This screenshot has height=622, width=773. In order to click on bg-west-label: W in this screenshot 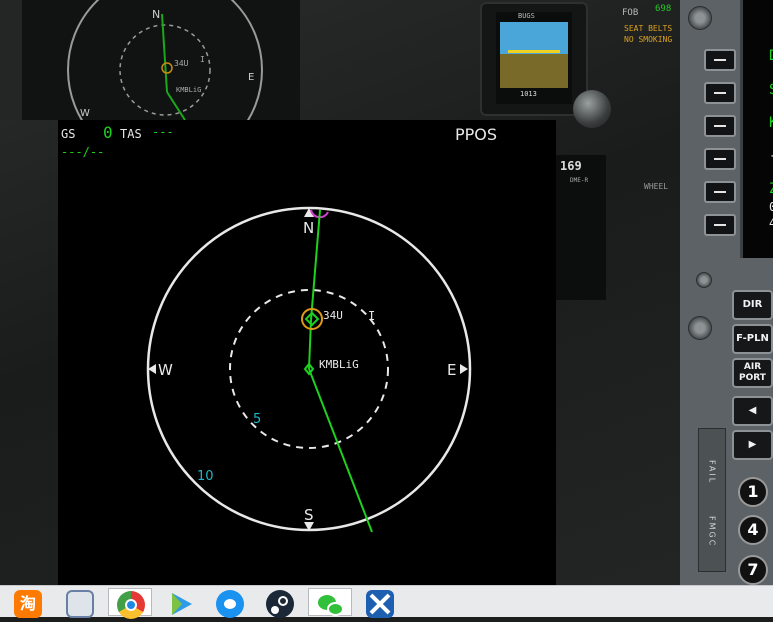, I will do `click(85, 113)`.